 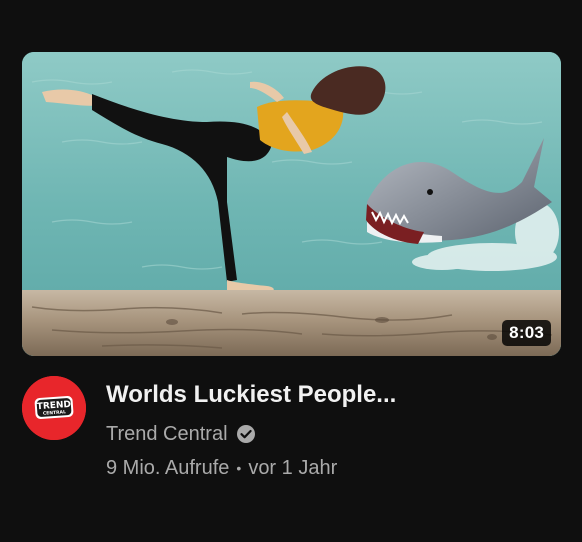 I want to click on channel-row: Trend Central, so click(x=251, y=434).